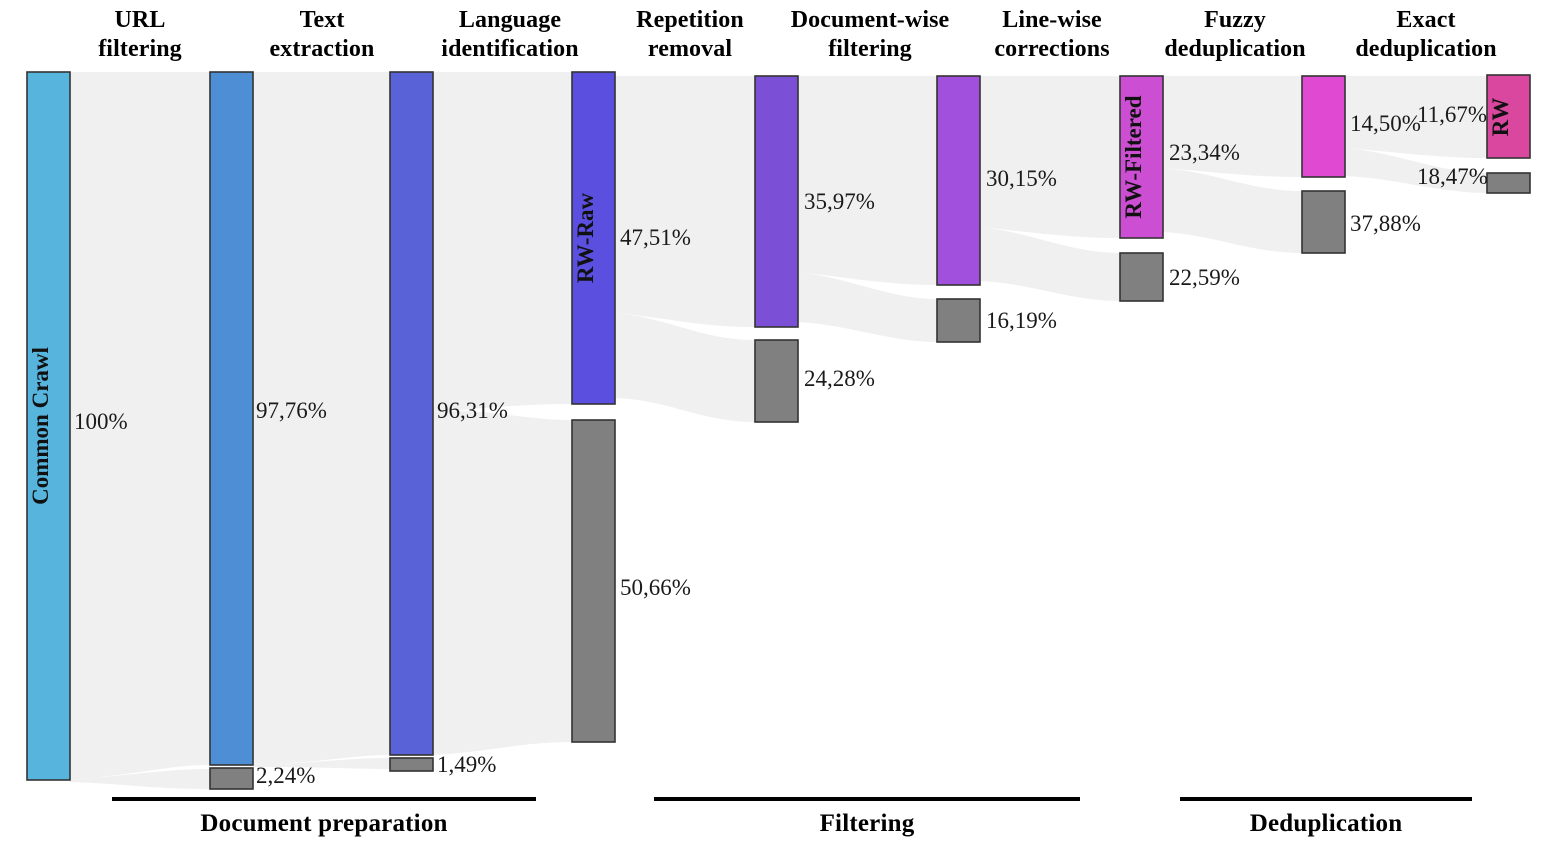  What do you see at coordinates (291, 410) in the screenshot?
I see `pct-label-after-url-filtering: 97,76%` at bounding box center [291, 410].